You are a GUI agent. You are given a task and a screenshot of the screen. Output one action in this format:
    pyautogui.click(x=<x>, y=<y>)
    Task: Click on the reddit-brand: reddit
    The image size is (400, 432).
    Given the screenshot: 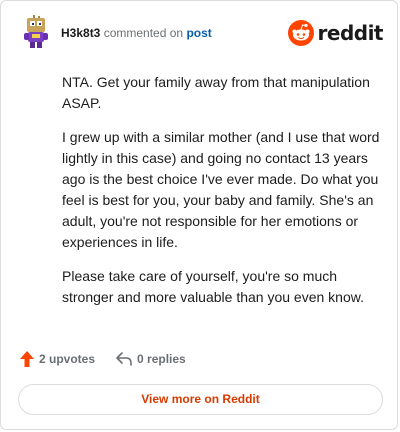 What is the action you would take?
    pyautogui.click(x=335, y=33)
    